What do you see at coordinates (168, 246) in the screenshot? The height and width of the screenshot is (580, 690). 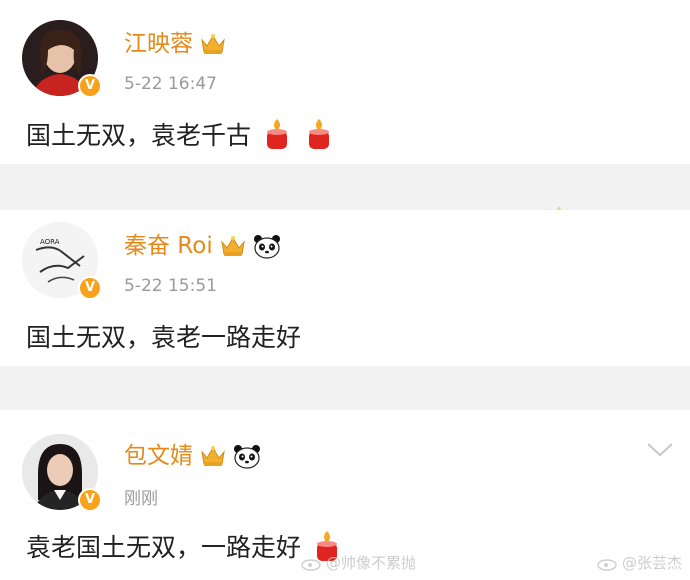 I see `username-text: 秦奋 Roi` at bounding box center [168, 246].